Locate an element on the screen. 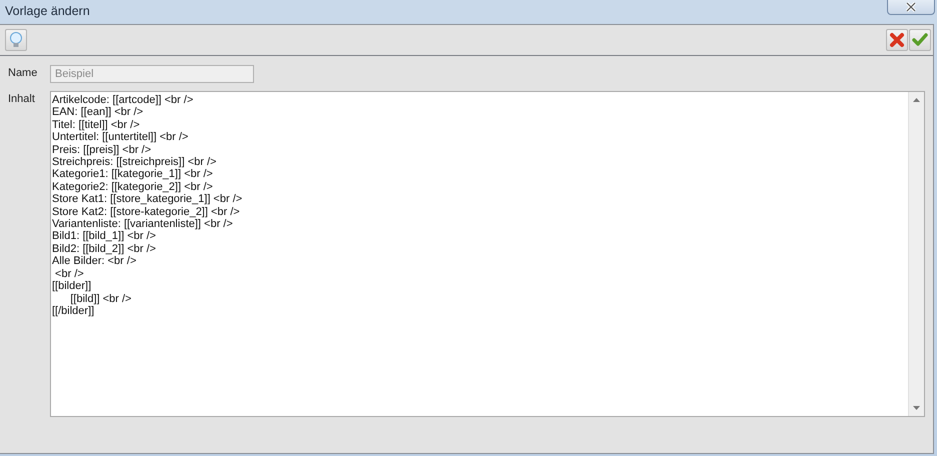 This screenshot has height=456, width=937. checkmark-icon is located at coordinates (920, 40).